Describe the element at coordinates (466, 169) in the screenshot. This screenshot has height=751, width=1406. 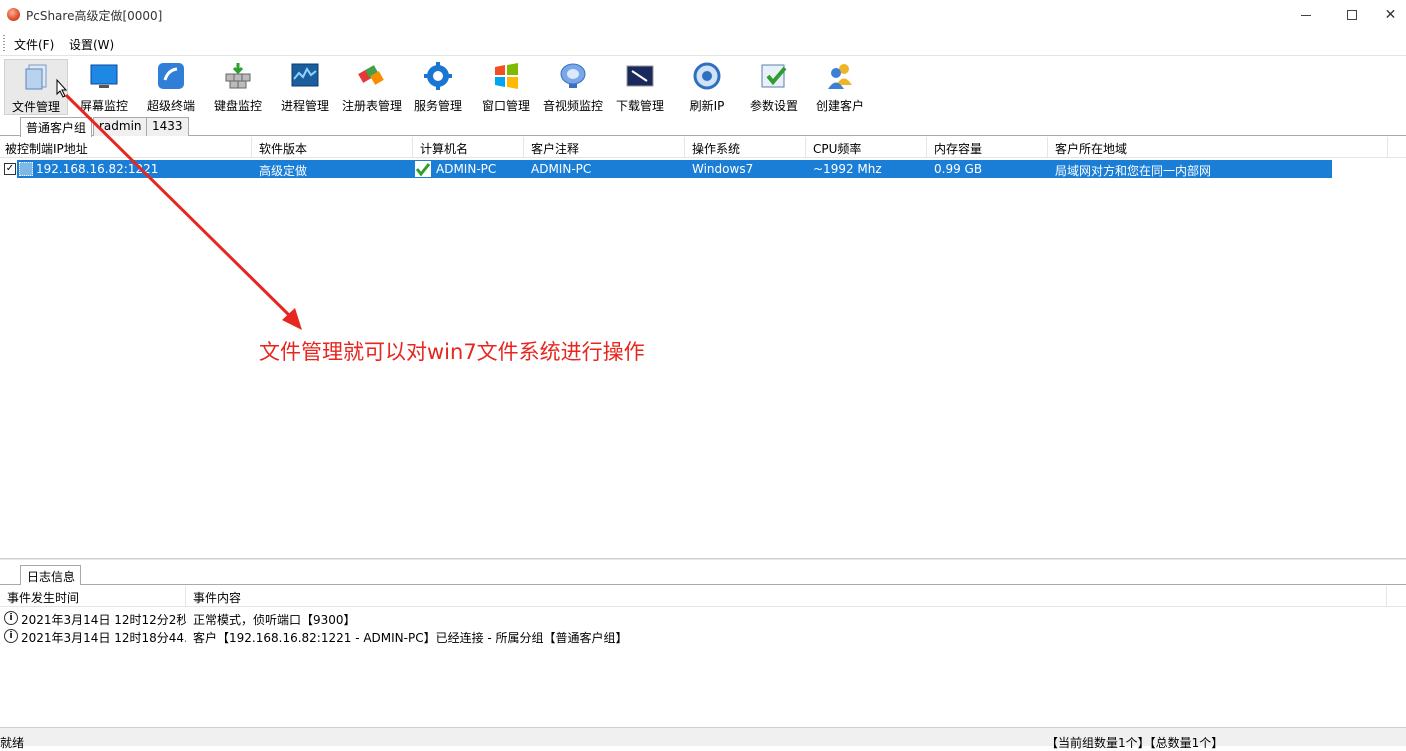
I see `client-computer: ADMIN-PC` at that location.